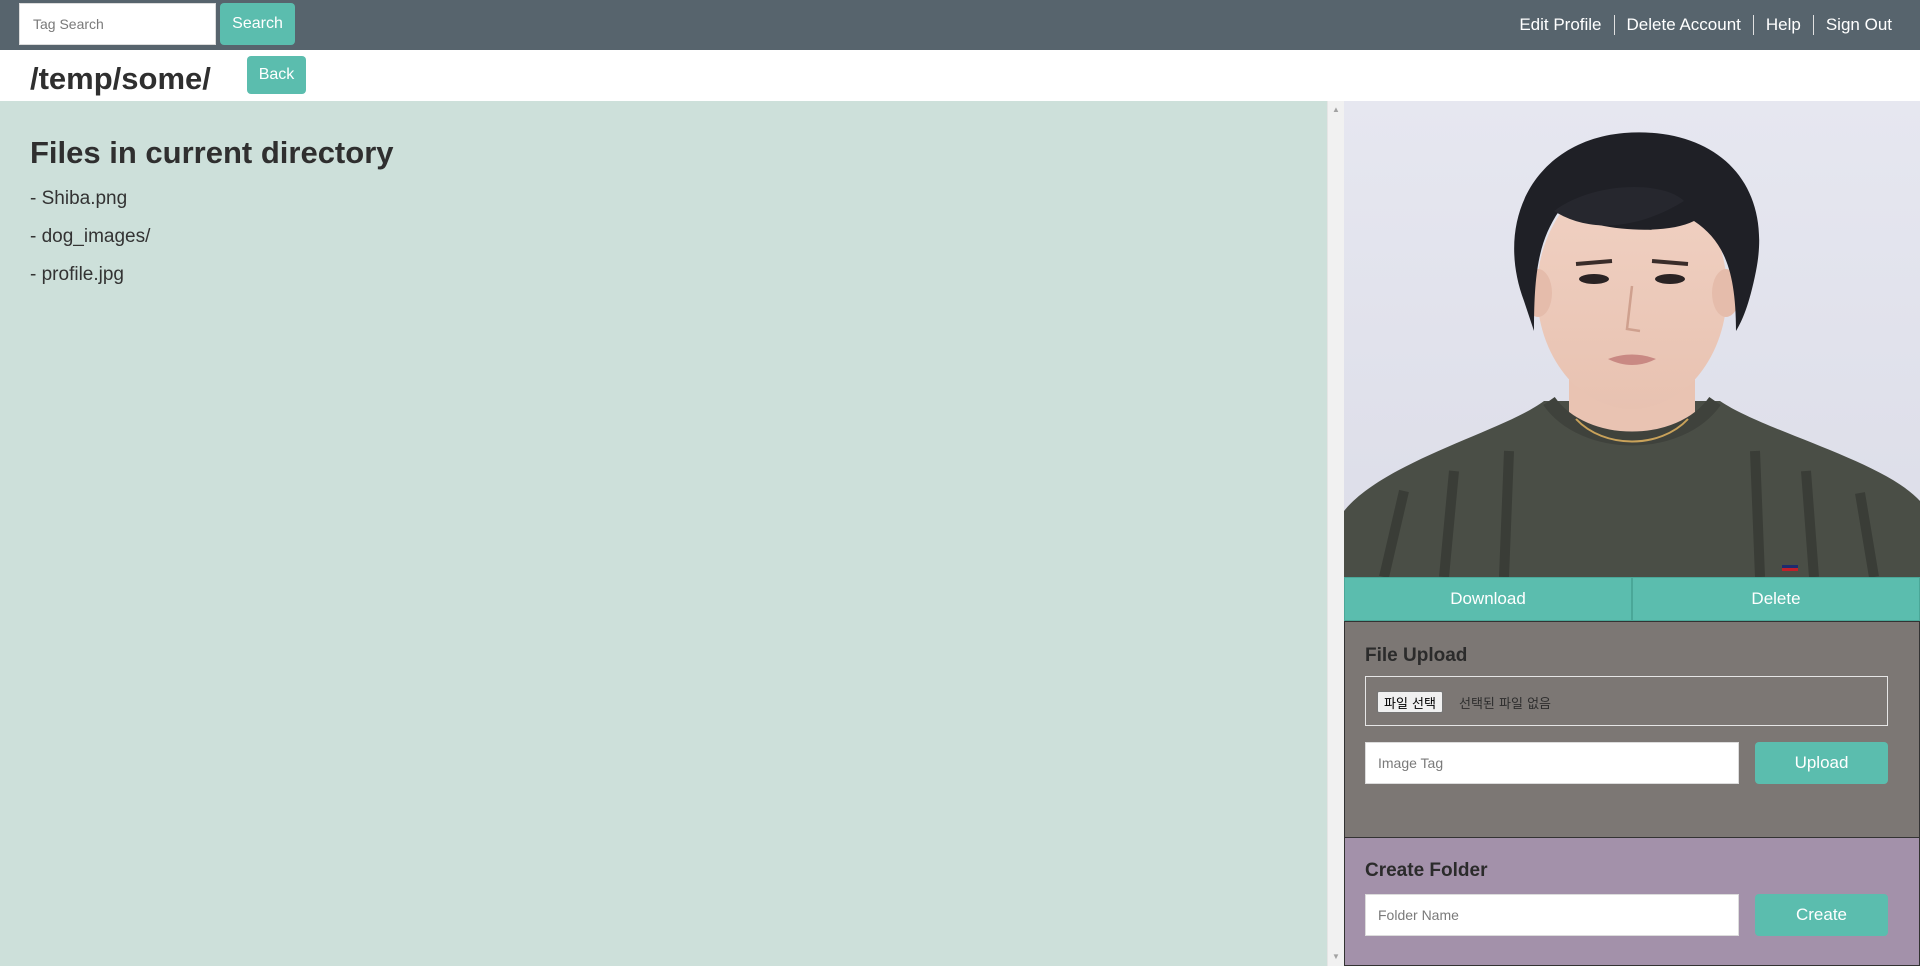 The width and height of the screenshot is (1920, 966). Describe the element at coordinates (1336, 110) in the screenshot. I see `scroll-up-arrow-icon: ▲` at that location.